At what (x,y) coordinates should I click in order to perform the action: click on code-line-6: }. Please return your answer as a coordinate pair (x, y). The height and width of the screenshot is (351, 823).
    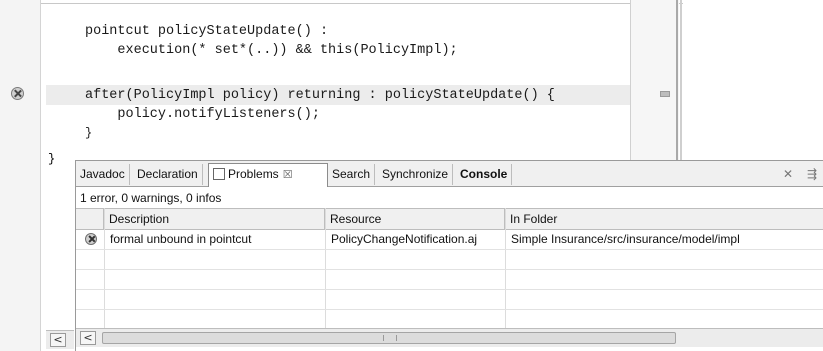
    Looking at the image, I should click on (89, 133).